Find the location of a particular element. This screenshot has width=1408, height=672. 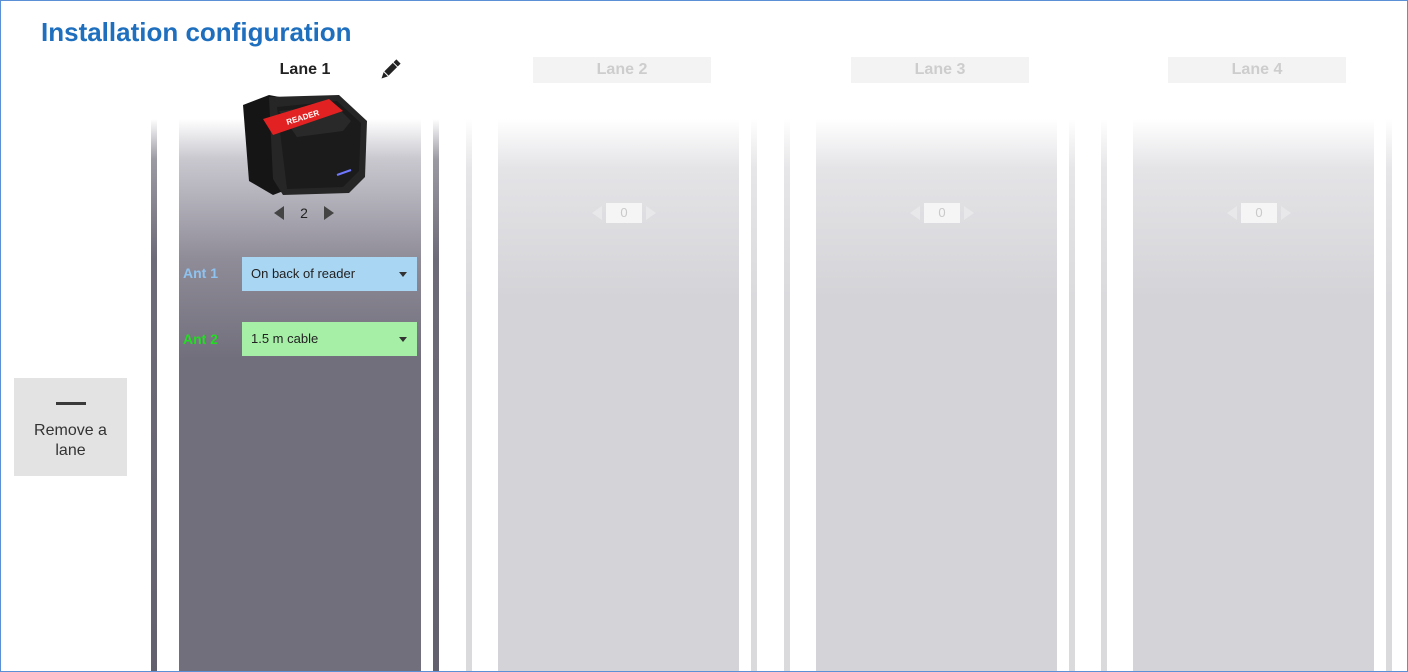

lane-3-reader-count: 0 is located at coordinates (942, 213).